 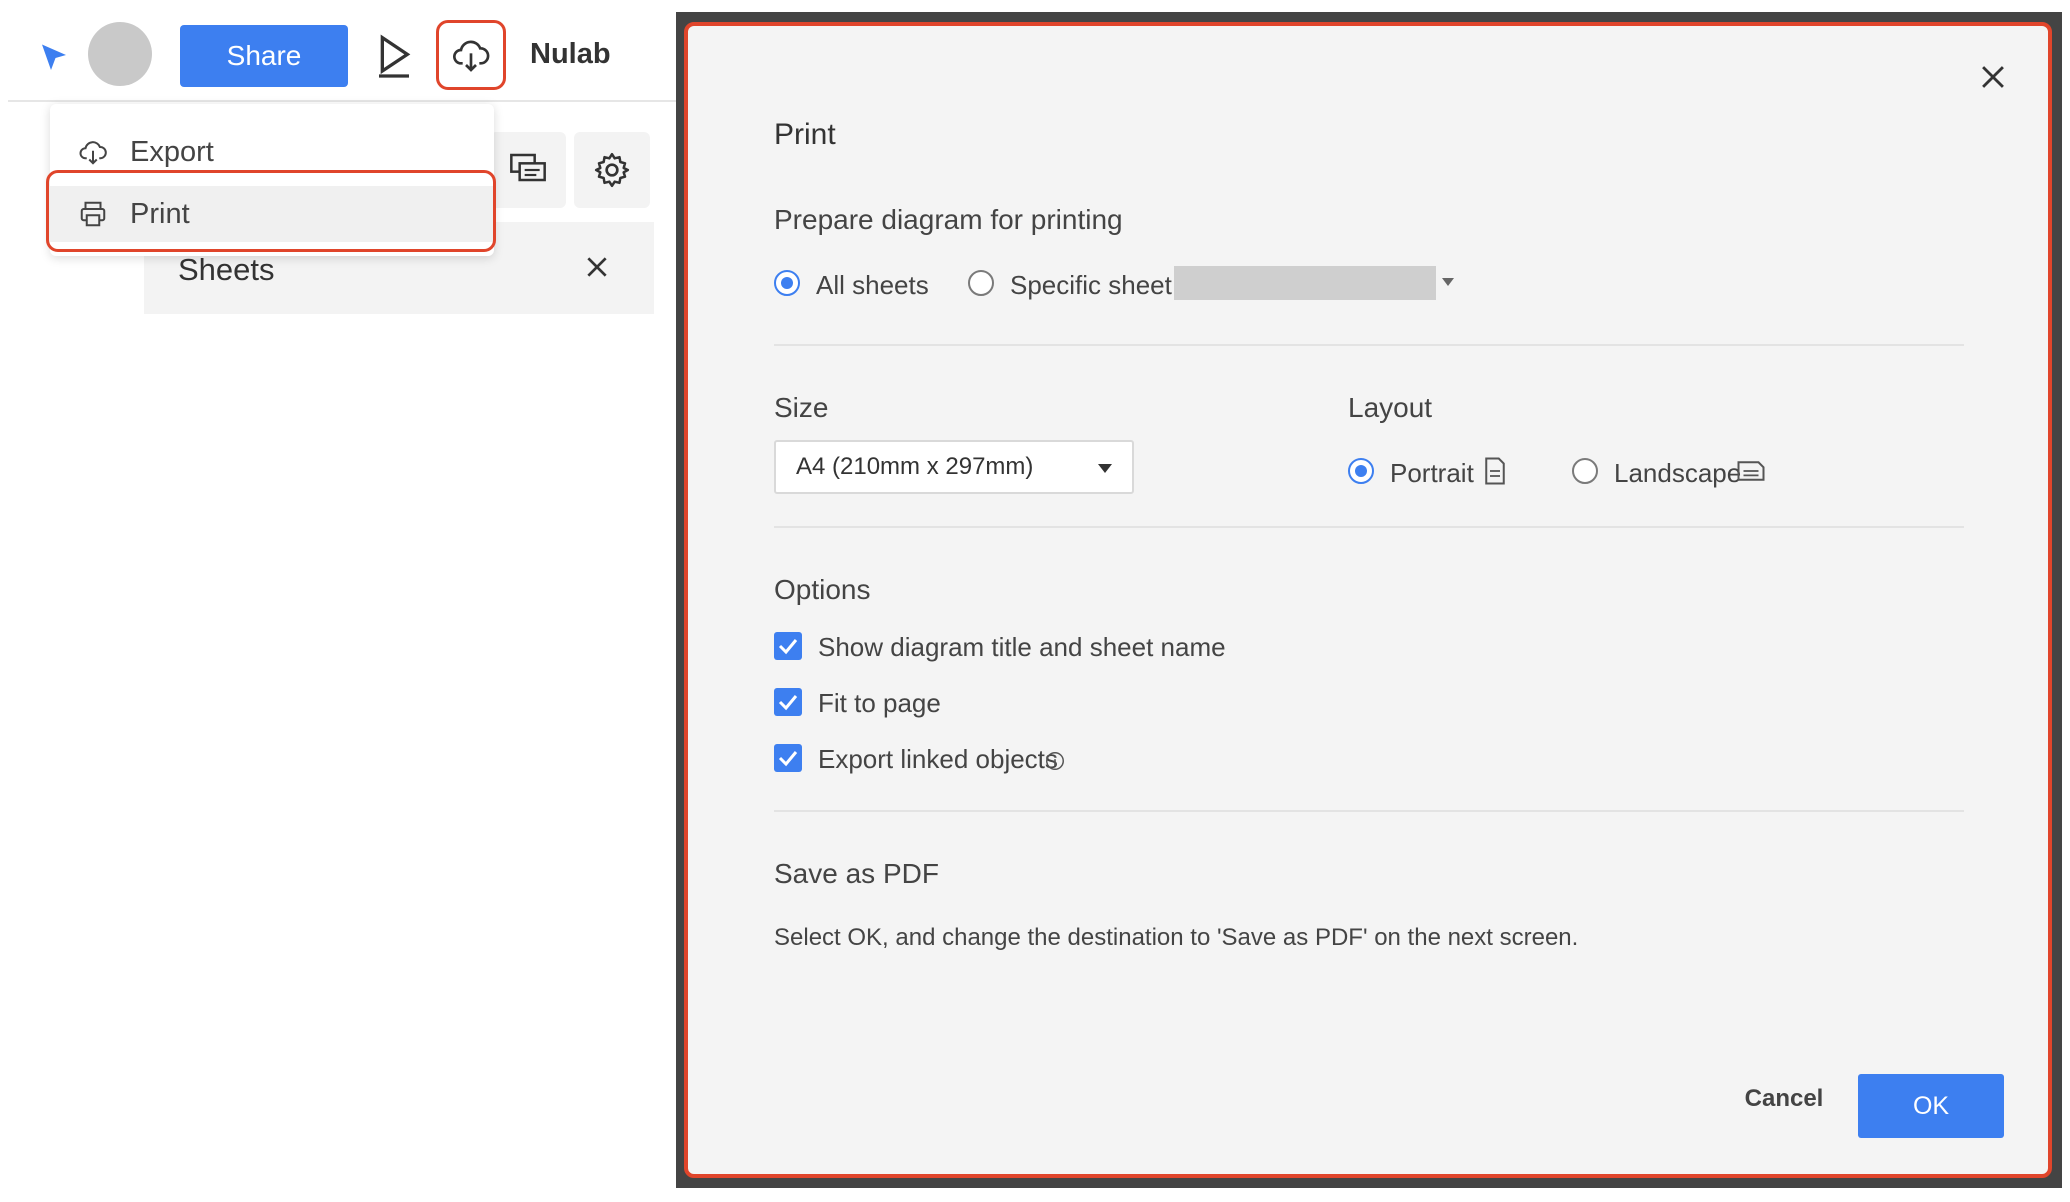 I want to click on show-title-checkbox, so click(x=788, y=646).